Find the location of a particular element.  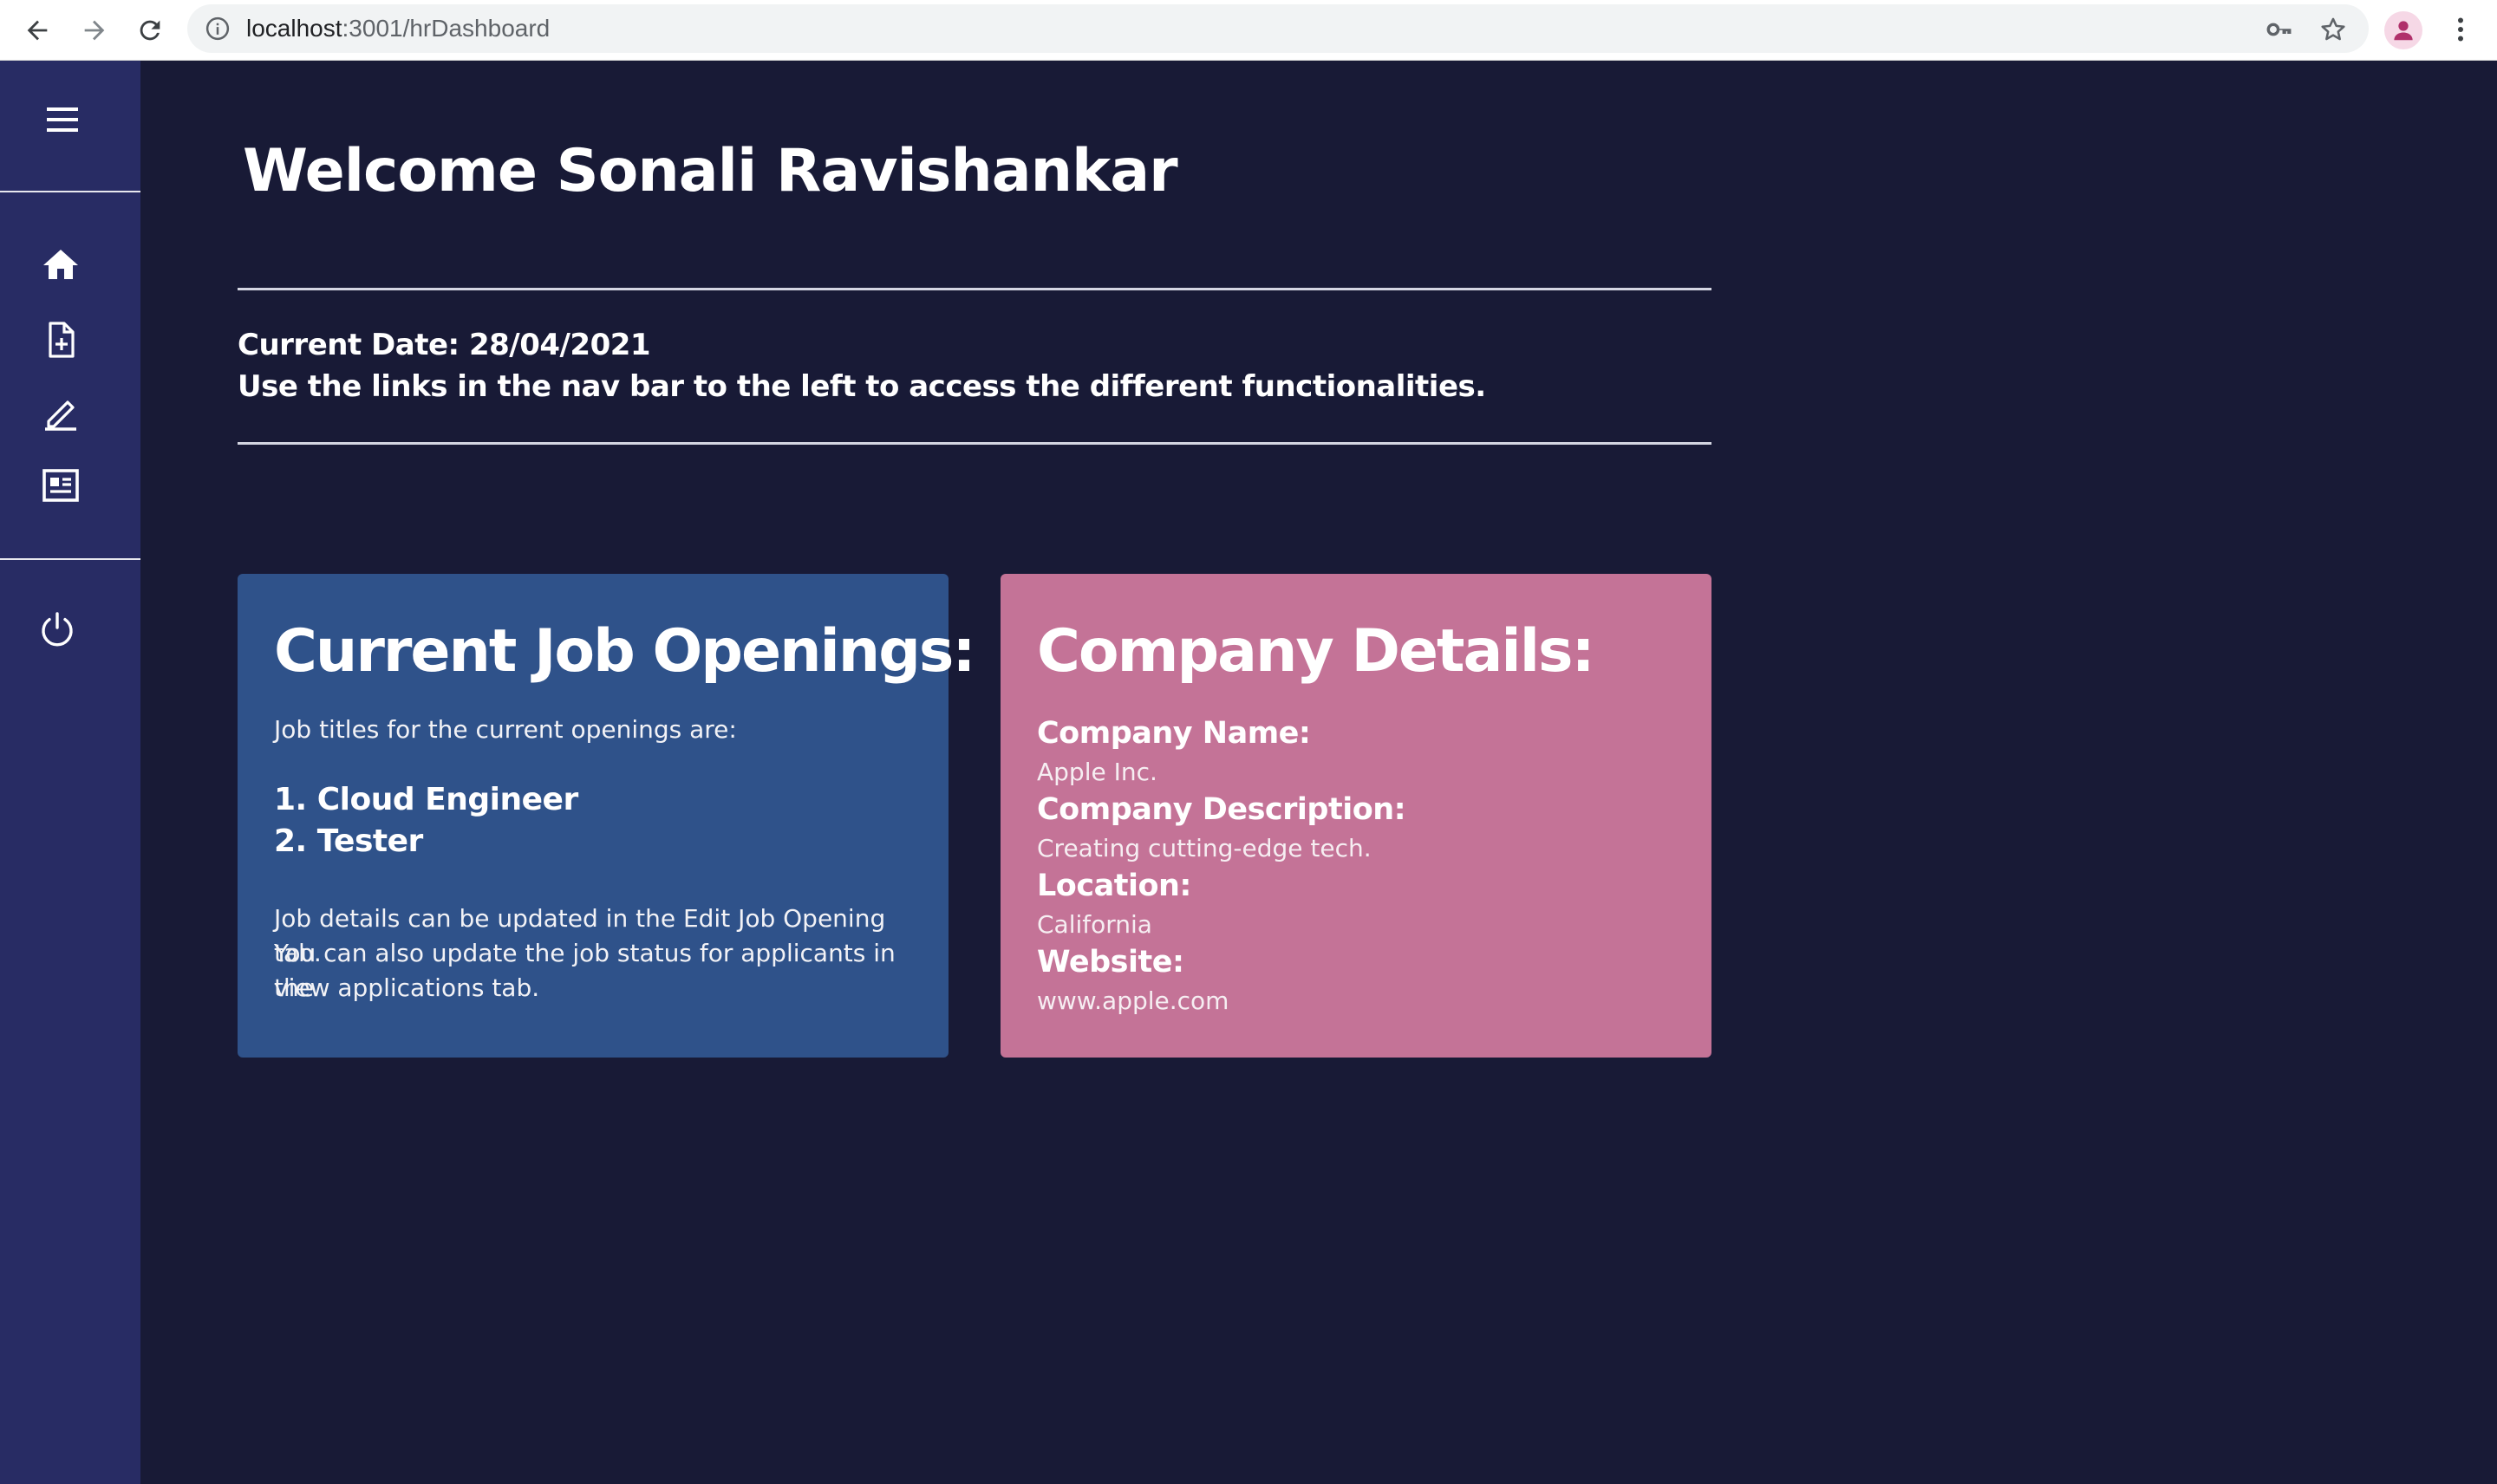

profile-avatar is located at coordinates (2403, 30).